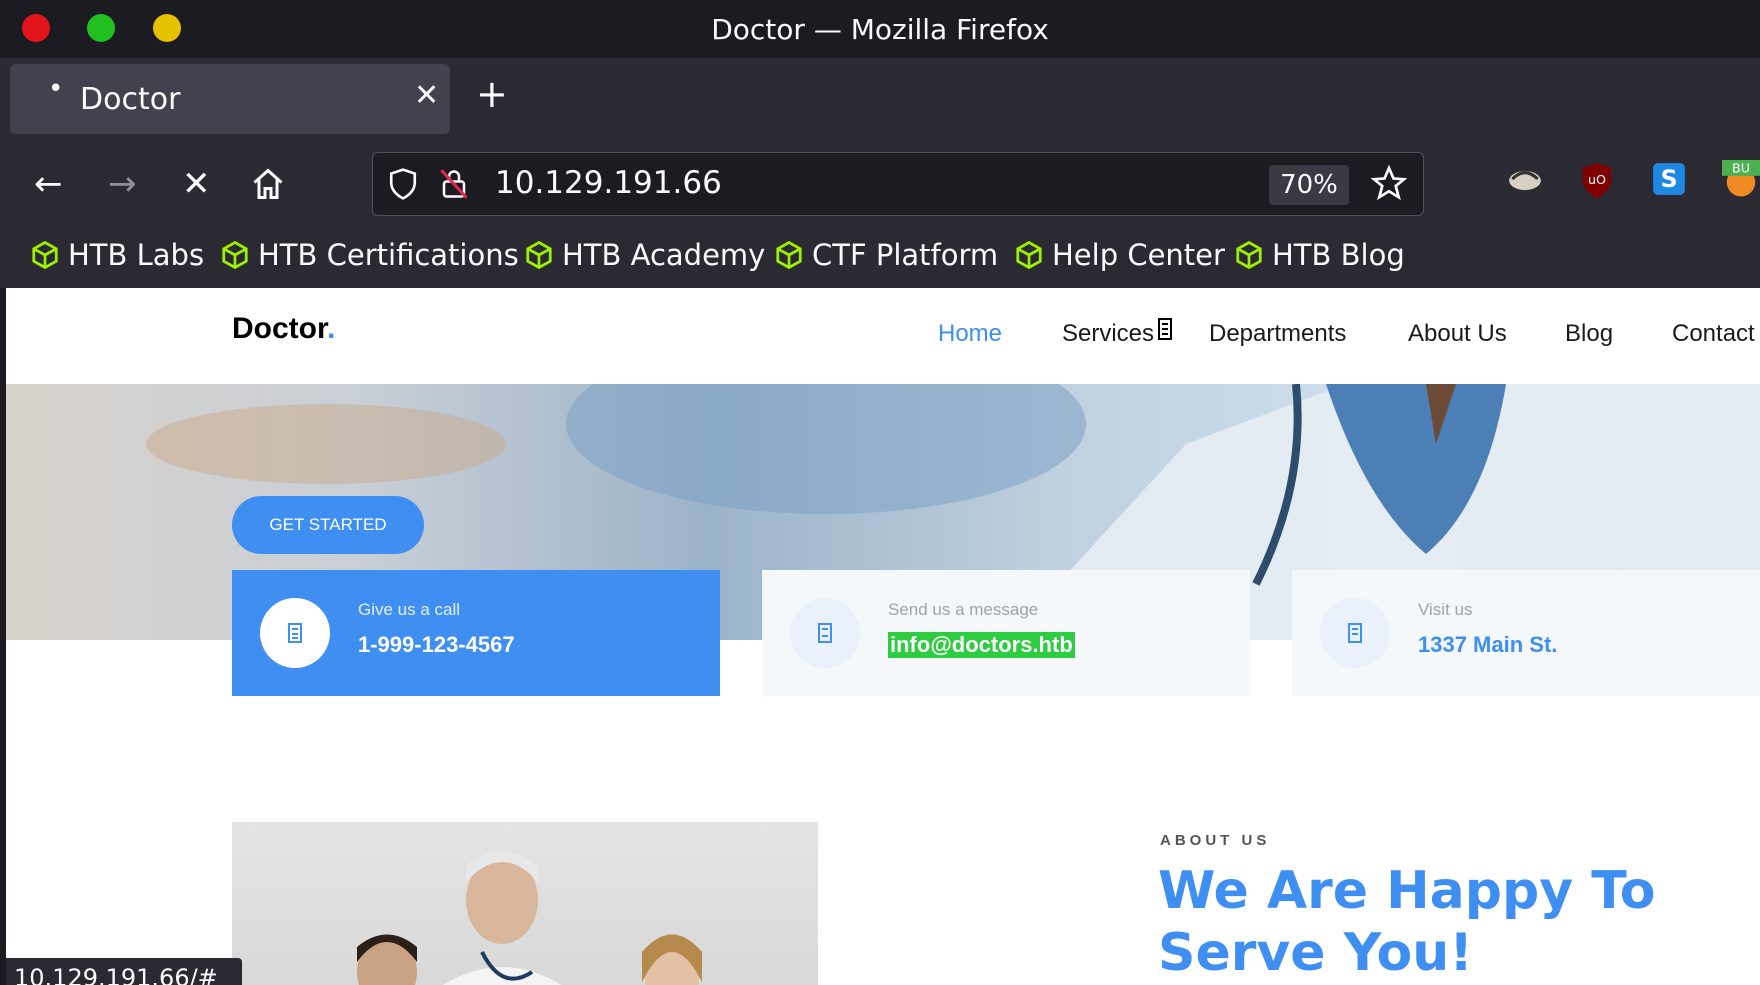 The image size is (1760, 985). I want to click on ublock-origin-extension-icon: uO, so click(1597, 179).